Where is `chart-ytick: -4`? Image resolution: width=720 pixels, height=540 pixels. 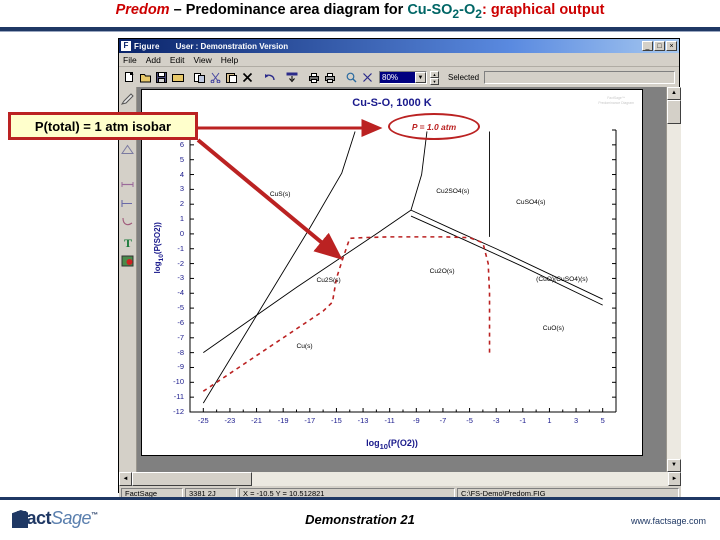
chart-ytick: -4 is located at coordinates (180, 293).